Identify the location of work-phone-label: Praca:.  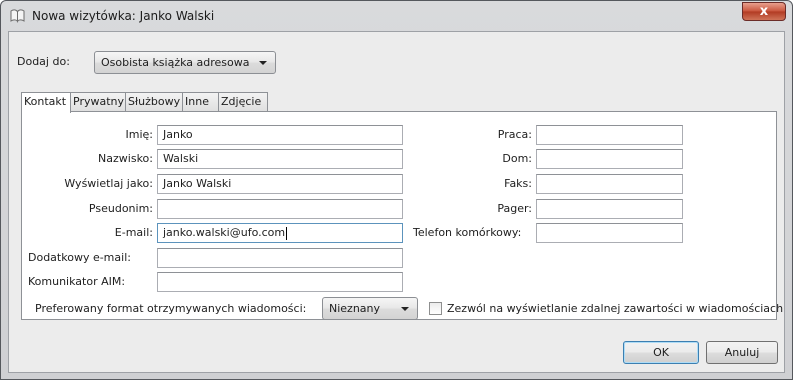
(514, 134).